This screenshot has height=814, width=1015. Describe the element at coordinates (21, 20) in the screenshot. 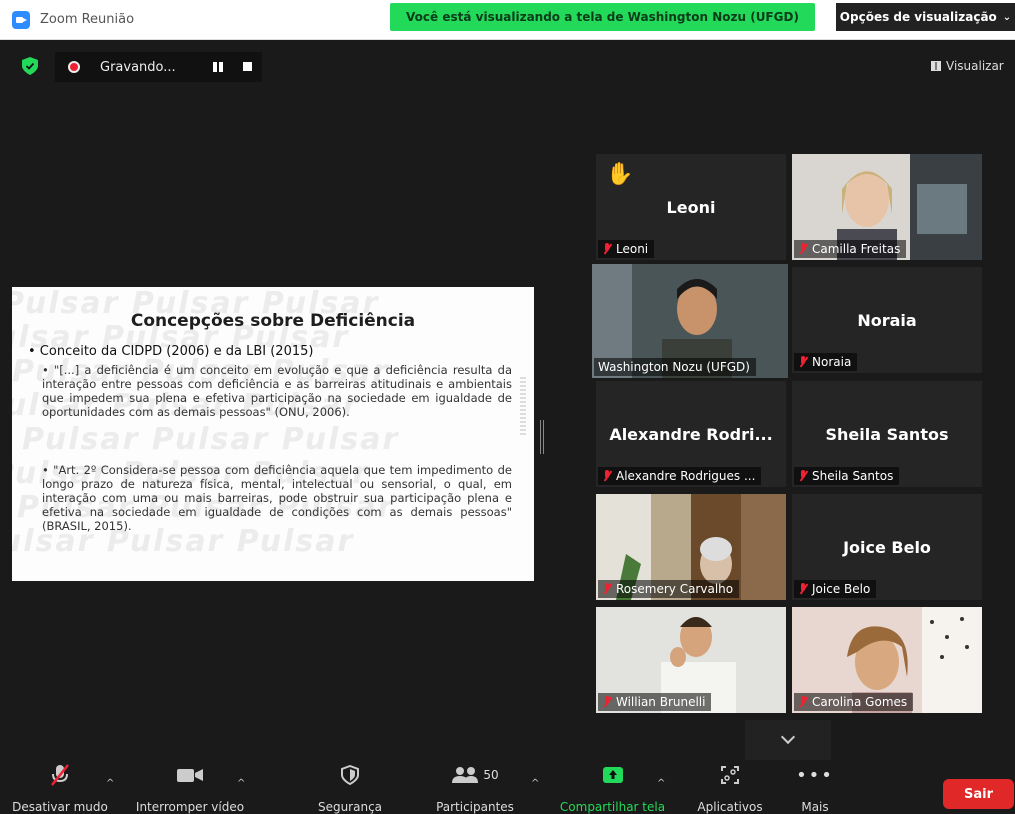

I see `zoom-app-icon` at that location.